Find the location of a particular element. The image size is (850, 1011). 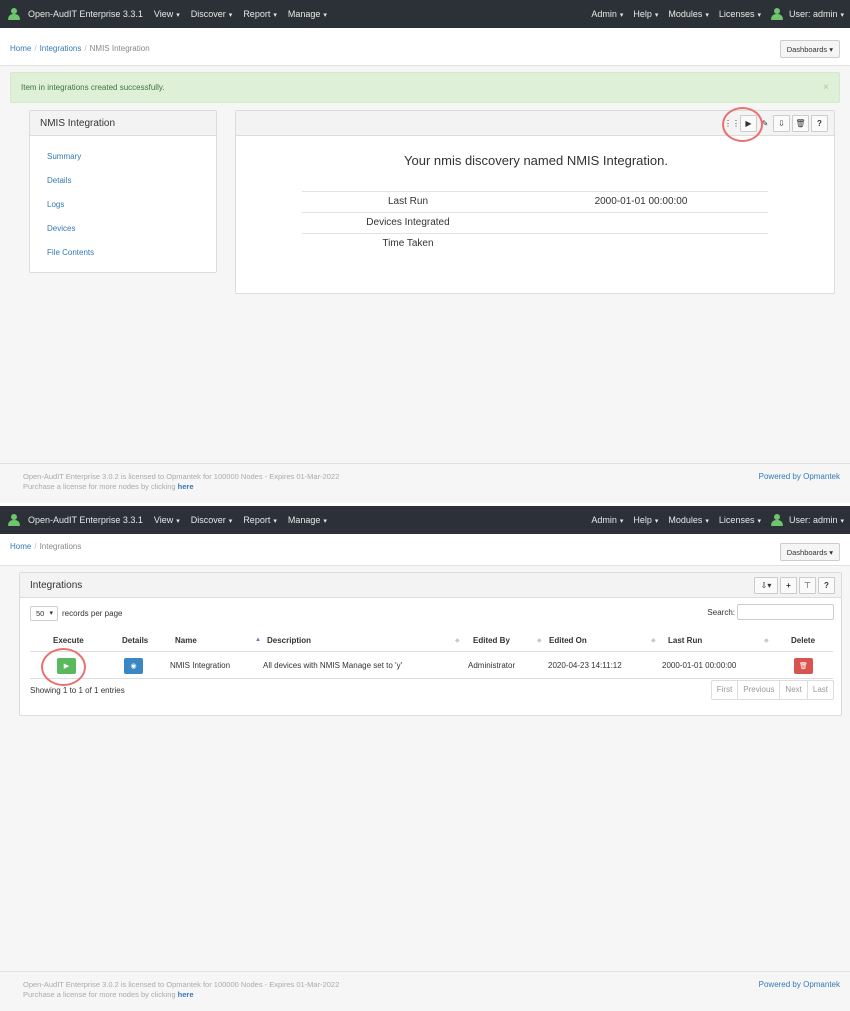

play-icon: ▶ is located at coordinates (66, 666).